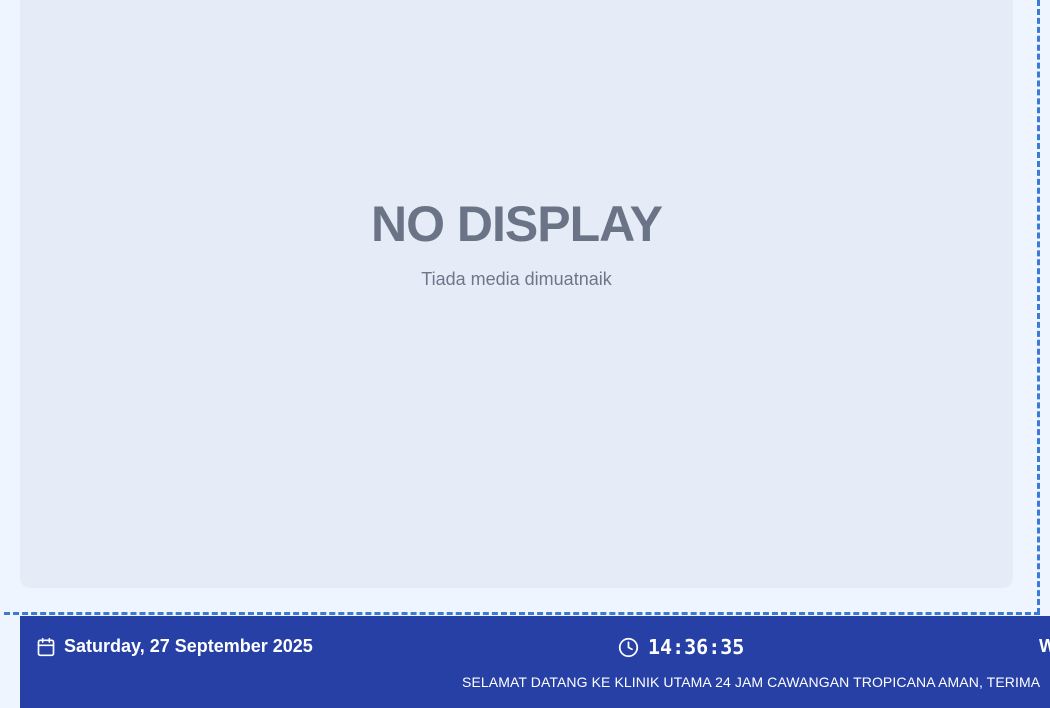 This screenshot has height=708, width=1050. I want to click on date-text: Saturday, 27 September 2025, so click(188, 646).